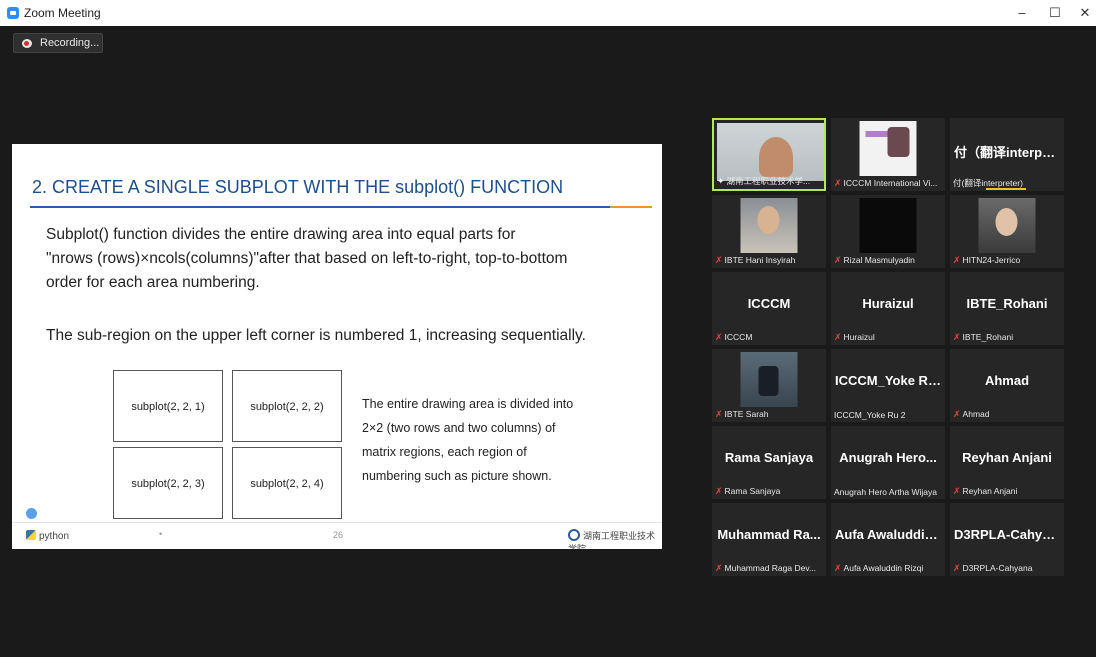  Describe the element at coordinates (62, 13) in the screenshot. I see `window-title: Zoom Meeting` at that location.